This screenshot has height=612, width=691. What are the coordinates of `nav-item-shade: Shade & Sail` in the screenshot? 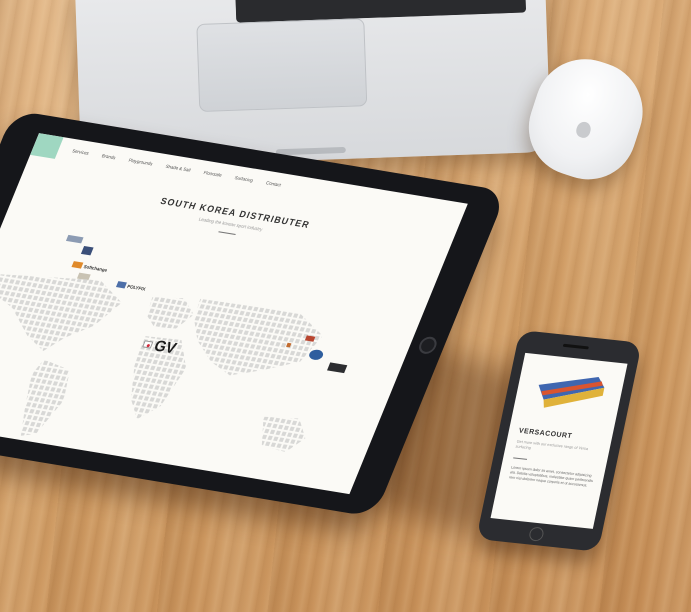 It's located at (178, 167).